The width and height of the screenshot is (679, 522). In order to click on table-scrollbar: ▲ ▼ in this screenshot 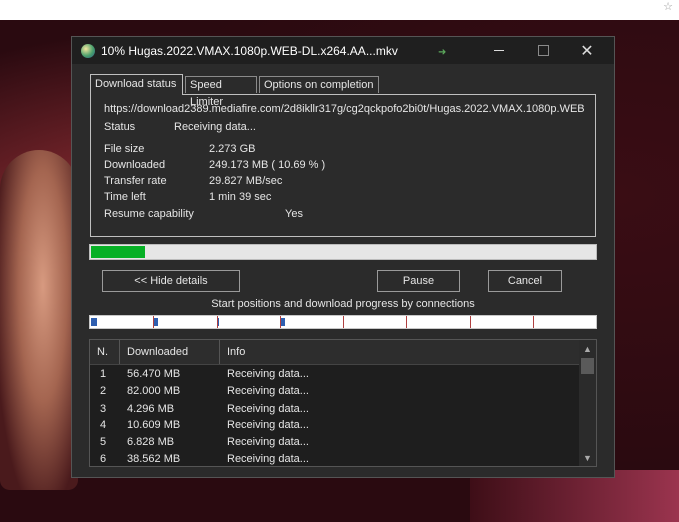, I will do `click(587, 403)`.